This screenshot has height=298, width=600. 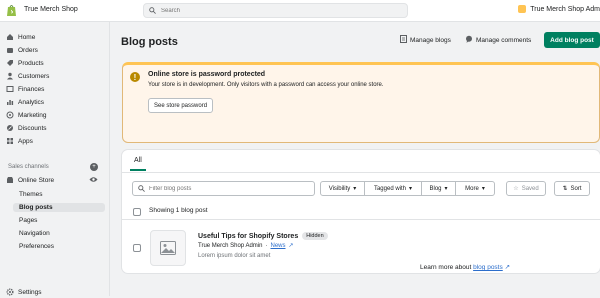 What do you see at coordinates (11, 10) in the screenshot?
I see `shopify-logo-icon` at bounding box center [11, 10].